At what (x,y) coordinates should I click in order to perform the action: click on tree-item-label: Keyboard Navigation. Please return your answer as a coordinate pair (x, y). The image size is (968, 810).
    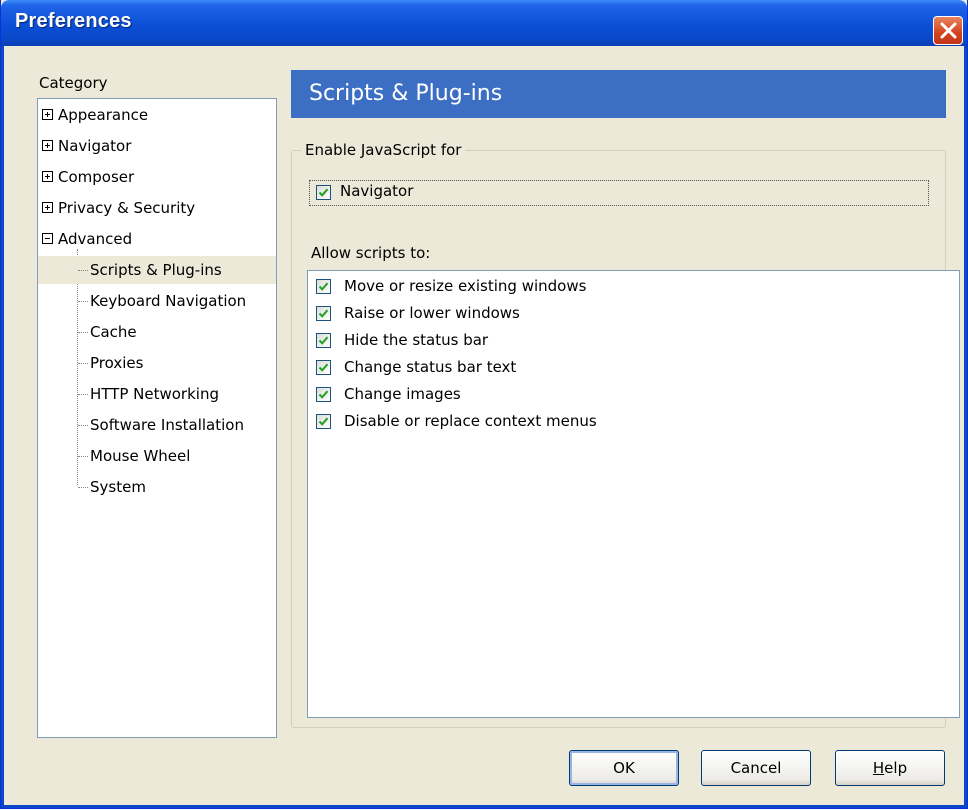
    Looking at the image, I should click on (168, 301).